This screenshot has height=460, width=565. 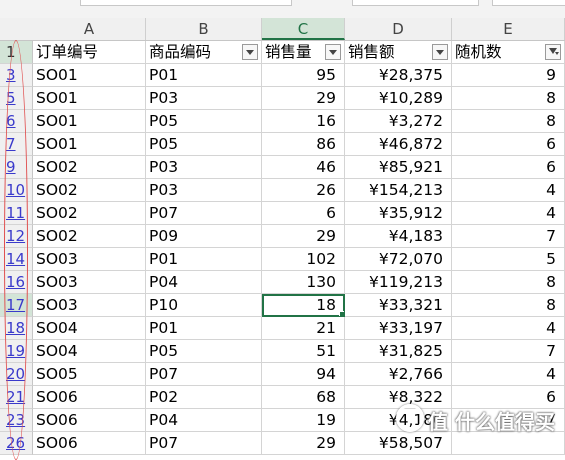 What do you see at coordinates (303, 121) in the screenshot?
I see `cell-sales-qty: 16` at bounding box center [303, 121].